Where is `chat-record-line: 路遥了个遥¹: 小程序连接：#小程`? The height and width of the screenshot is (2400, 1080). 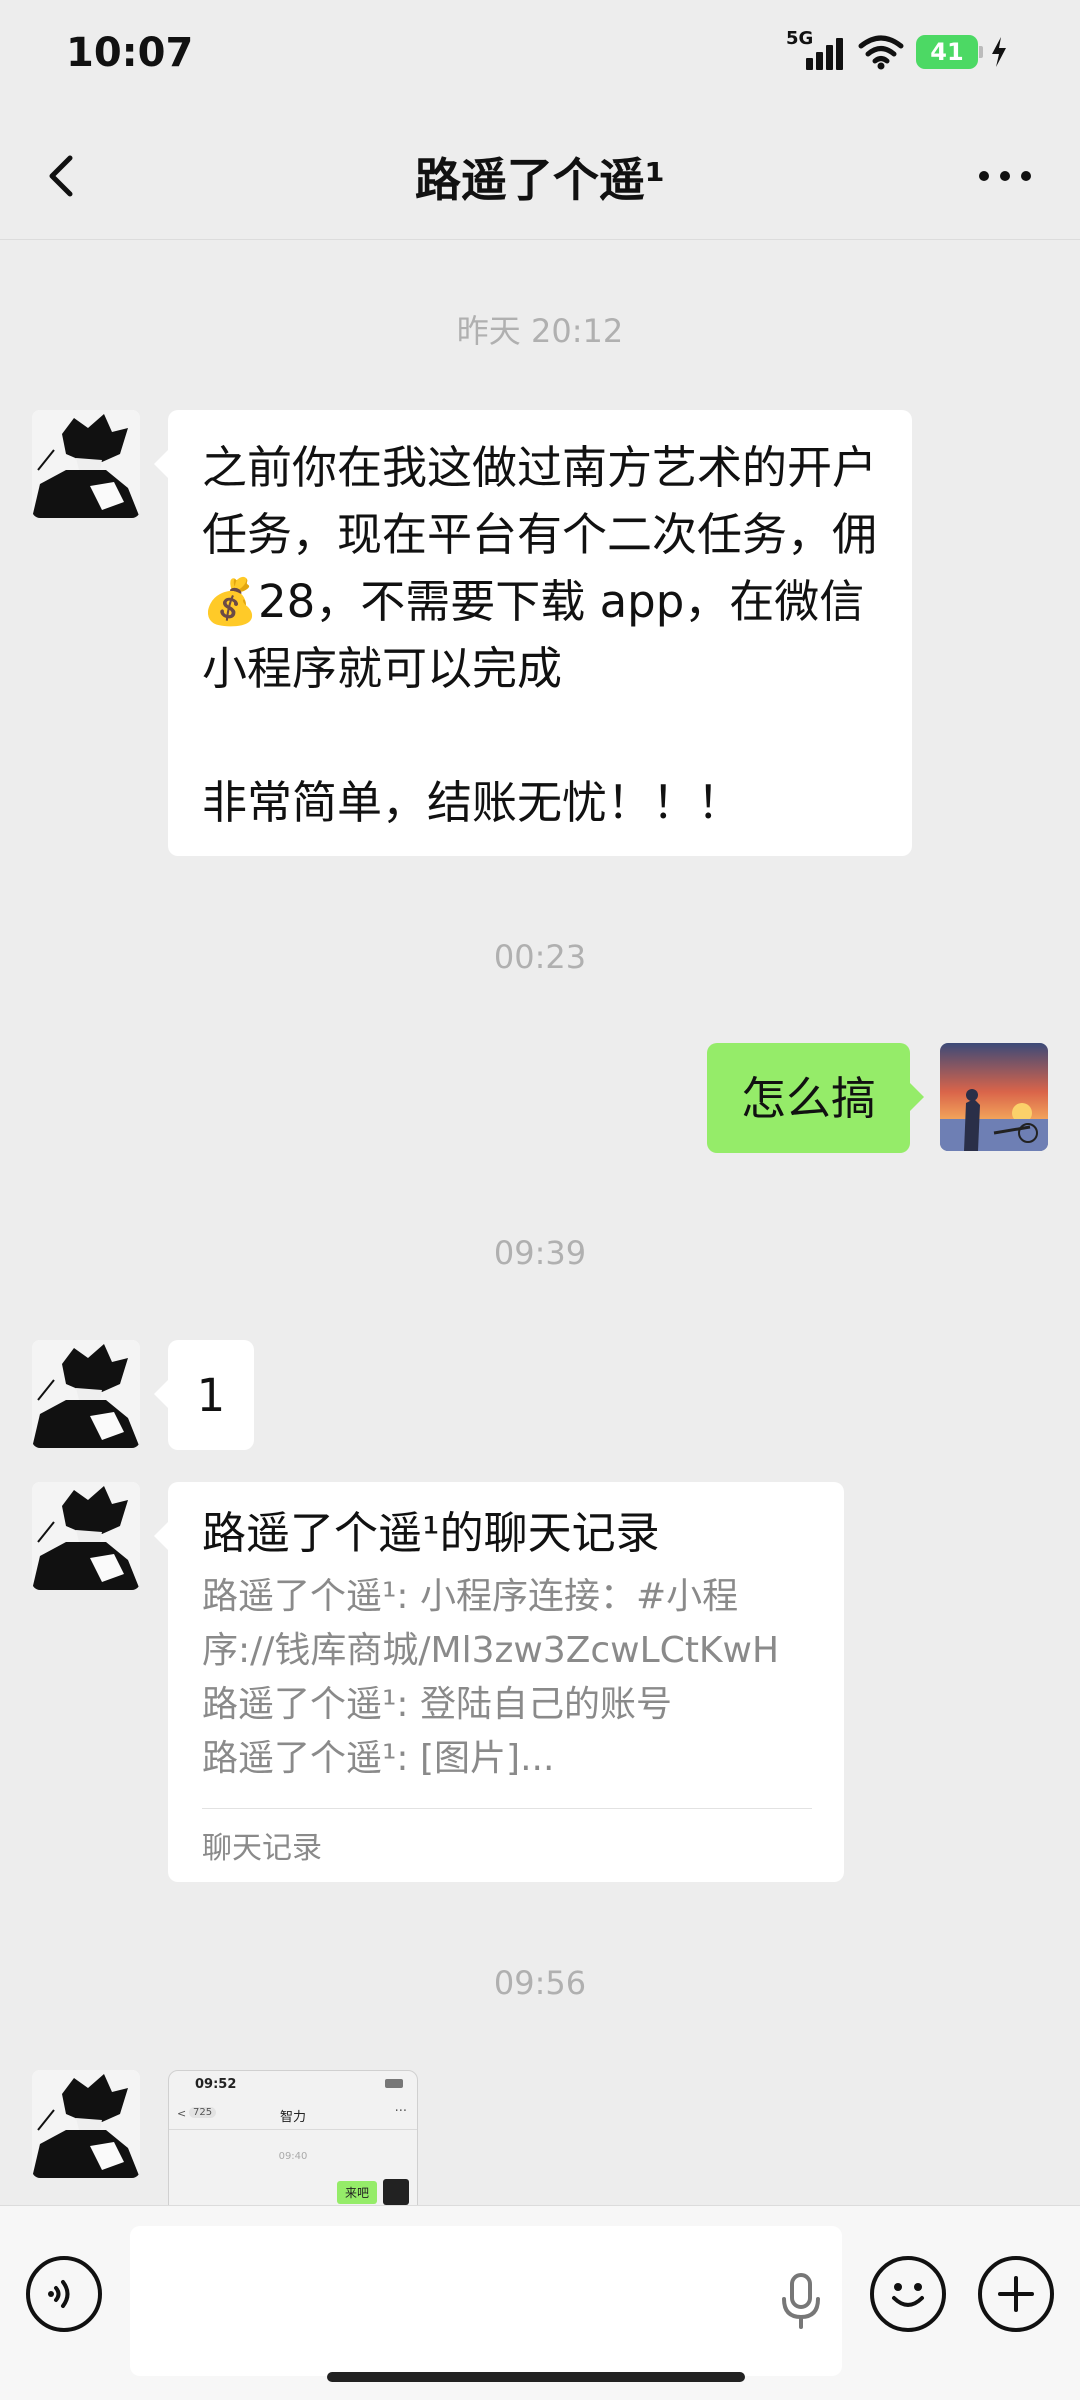
chat-record-line: 路遥了个遥¹: 小程序连接：#小程 is located at coordinates (470, 1596).